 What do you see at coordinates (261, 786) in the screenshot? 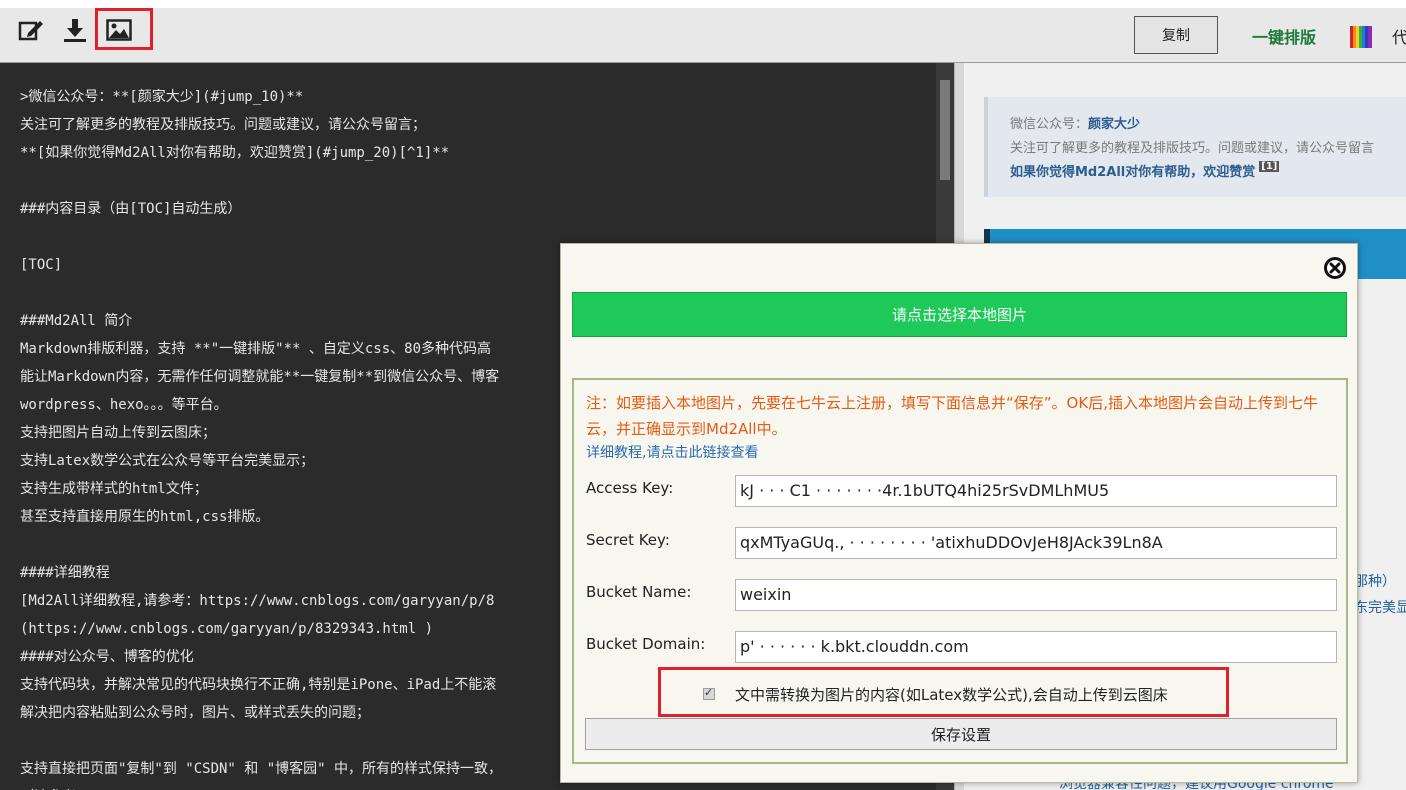
I see `editor-line: （请参考` at bounding box center [261, 786].